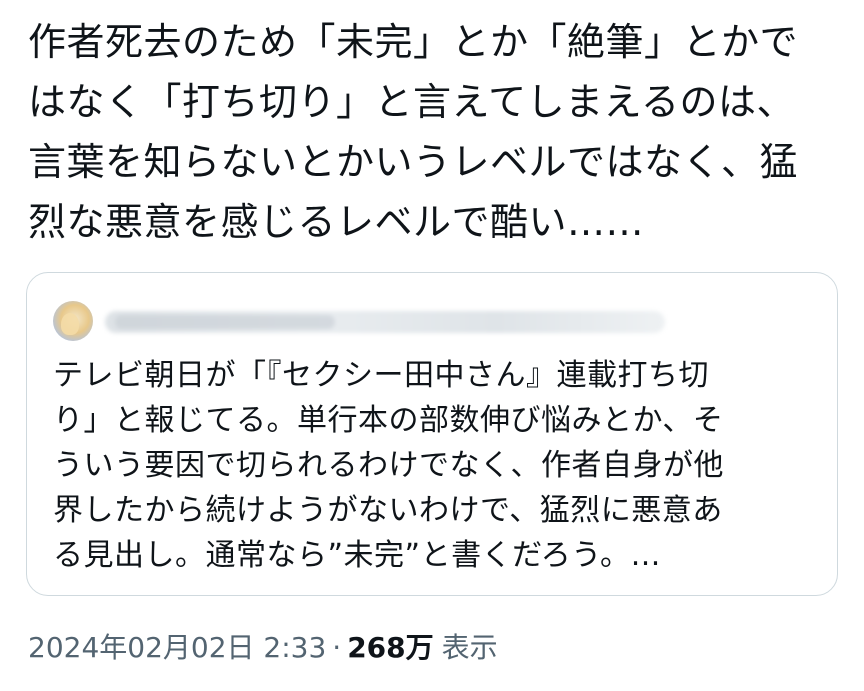  I want to click on redacted-user-name, so click(385, 322).